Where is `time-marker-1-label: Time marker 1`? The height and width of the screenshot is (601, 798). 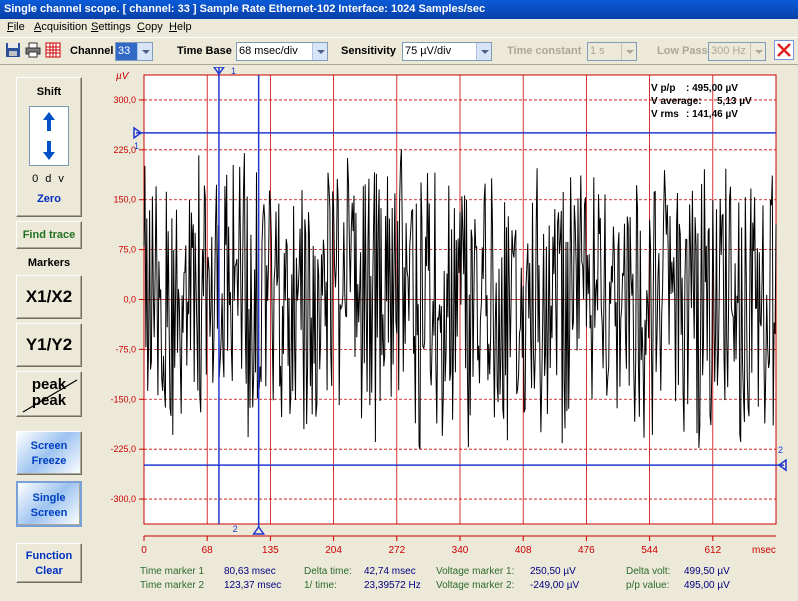 time-marker-1-label: Time marker 1 is located at coordinates (172, 571).